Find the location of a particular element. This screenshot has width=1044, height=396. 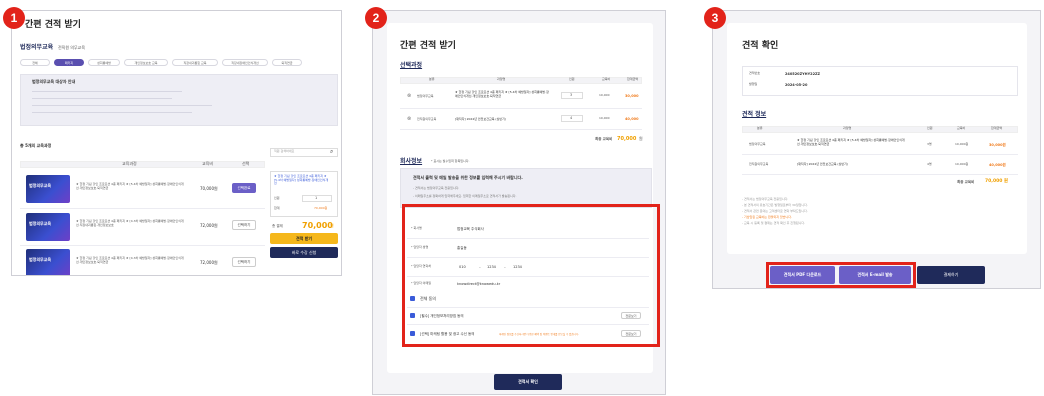

section-company: 회사정보 is located at coordinates (411, 161).